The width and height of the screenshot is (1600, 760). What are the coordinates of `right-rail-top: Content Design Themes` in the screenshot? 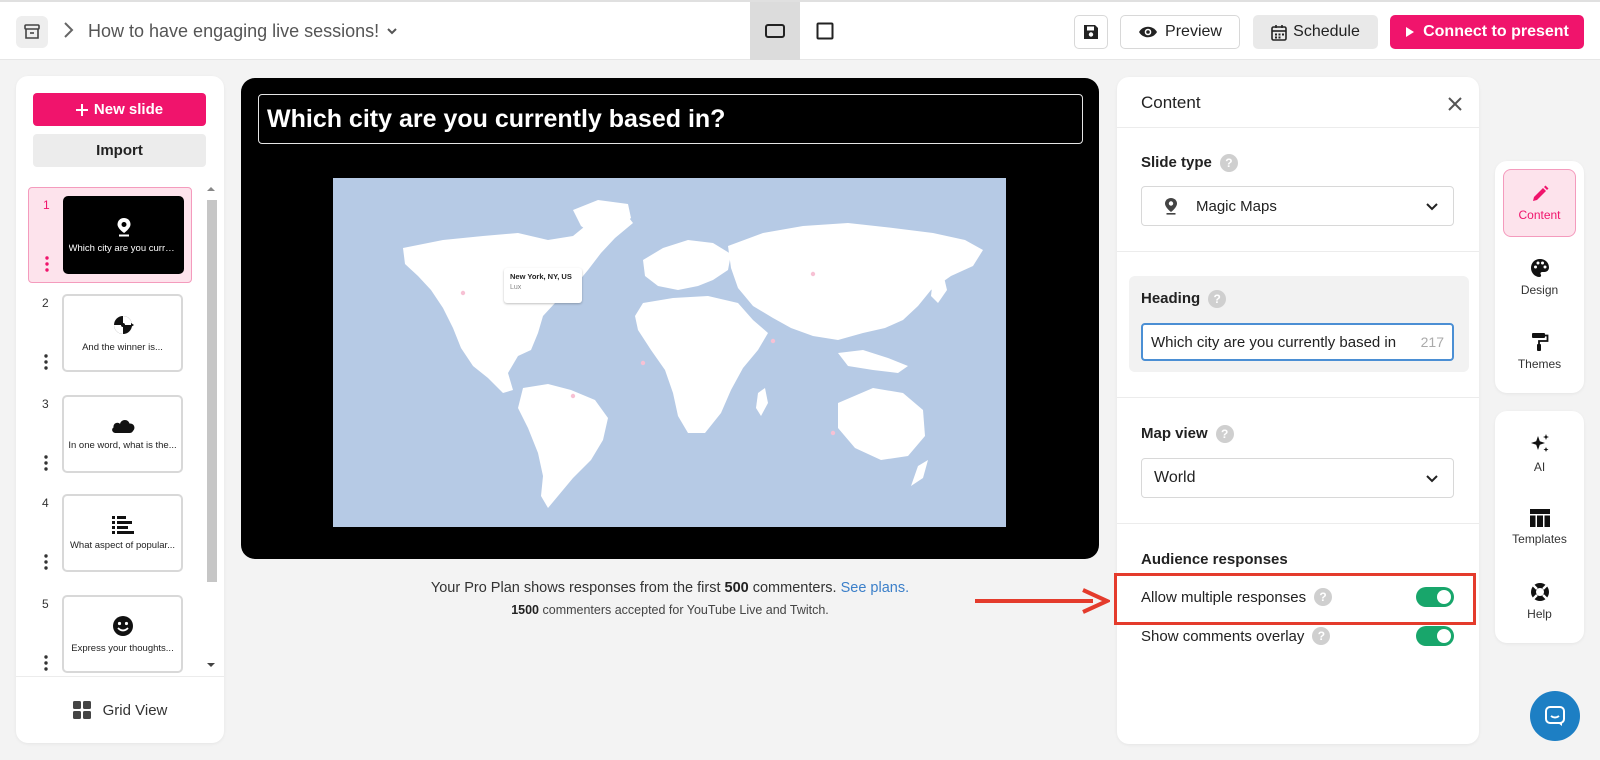 It's located at (1539, 277).